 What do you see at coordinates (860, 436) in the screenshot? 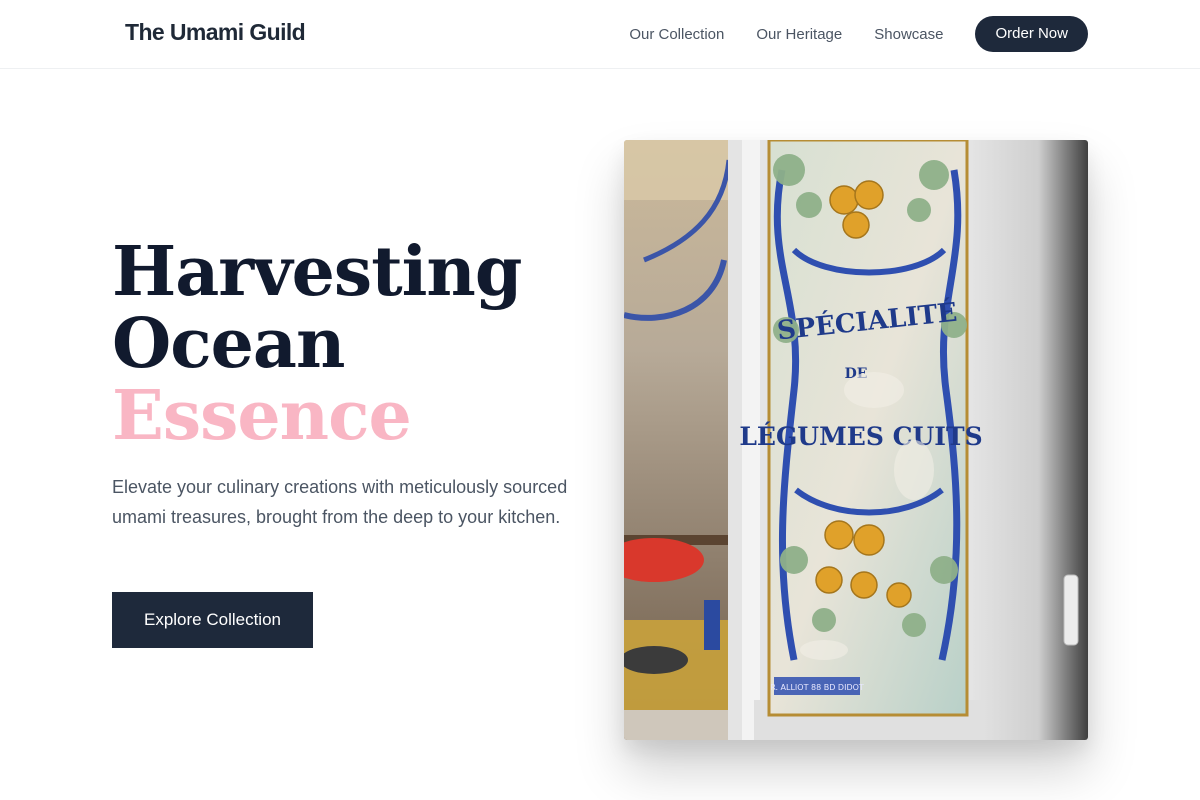
I see `sign-line-3: LÉGUMES CUITS` at bounding box center [860, 436].